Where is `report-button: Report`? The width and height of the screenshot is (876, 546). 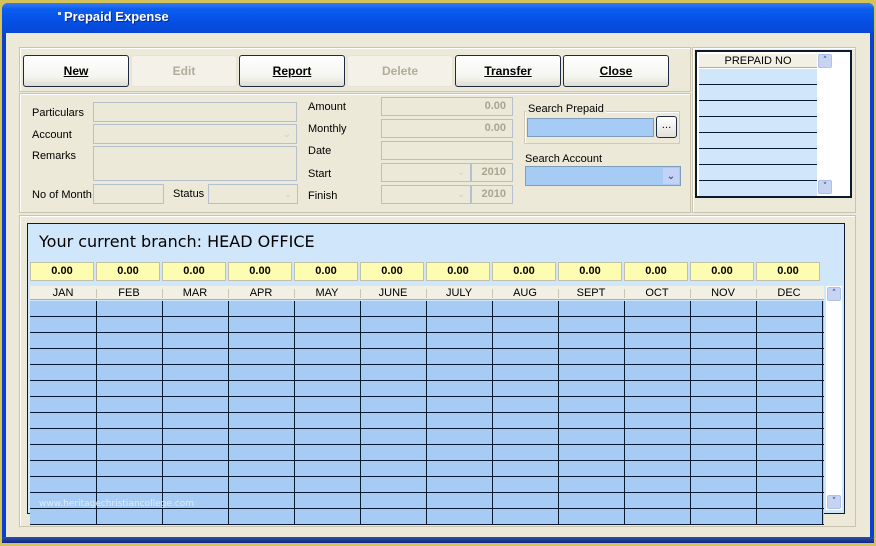 report-button: Report is located at coordinates (292, 71).